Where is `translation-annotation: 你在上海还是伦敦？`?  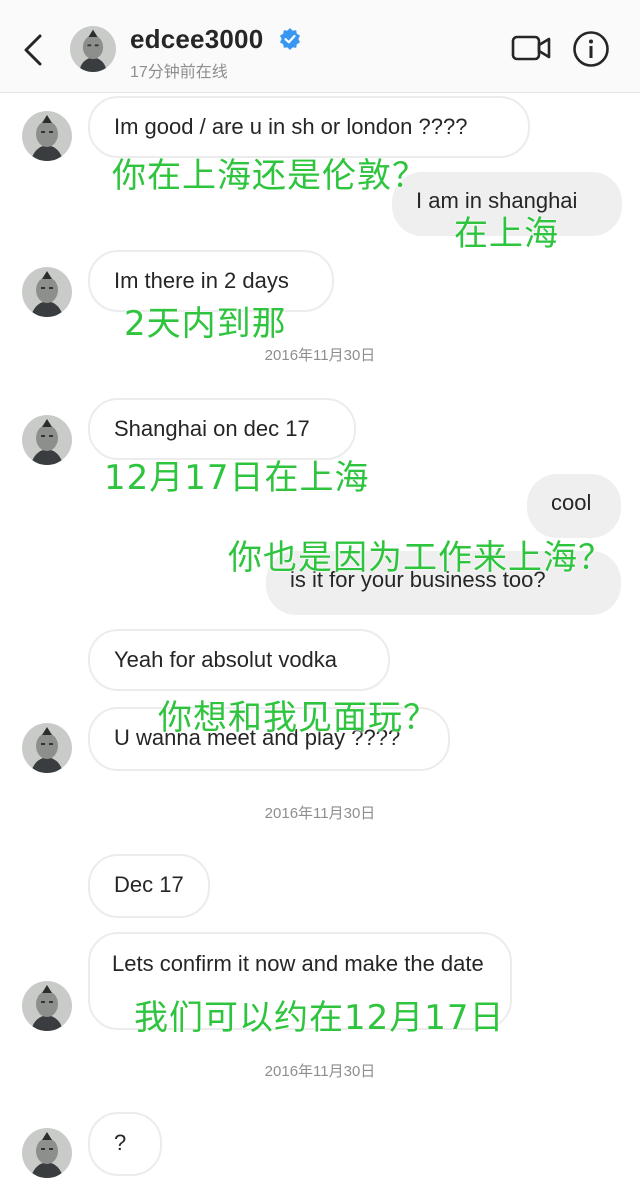
translation-annotation: 你在上海还是伦敦？ is located at coordinates (269, 176).